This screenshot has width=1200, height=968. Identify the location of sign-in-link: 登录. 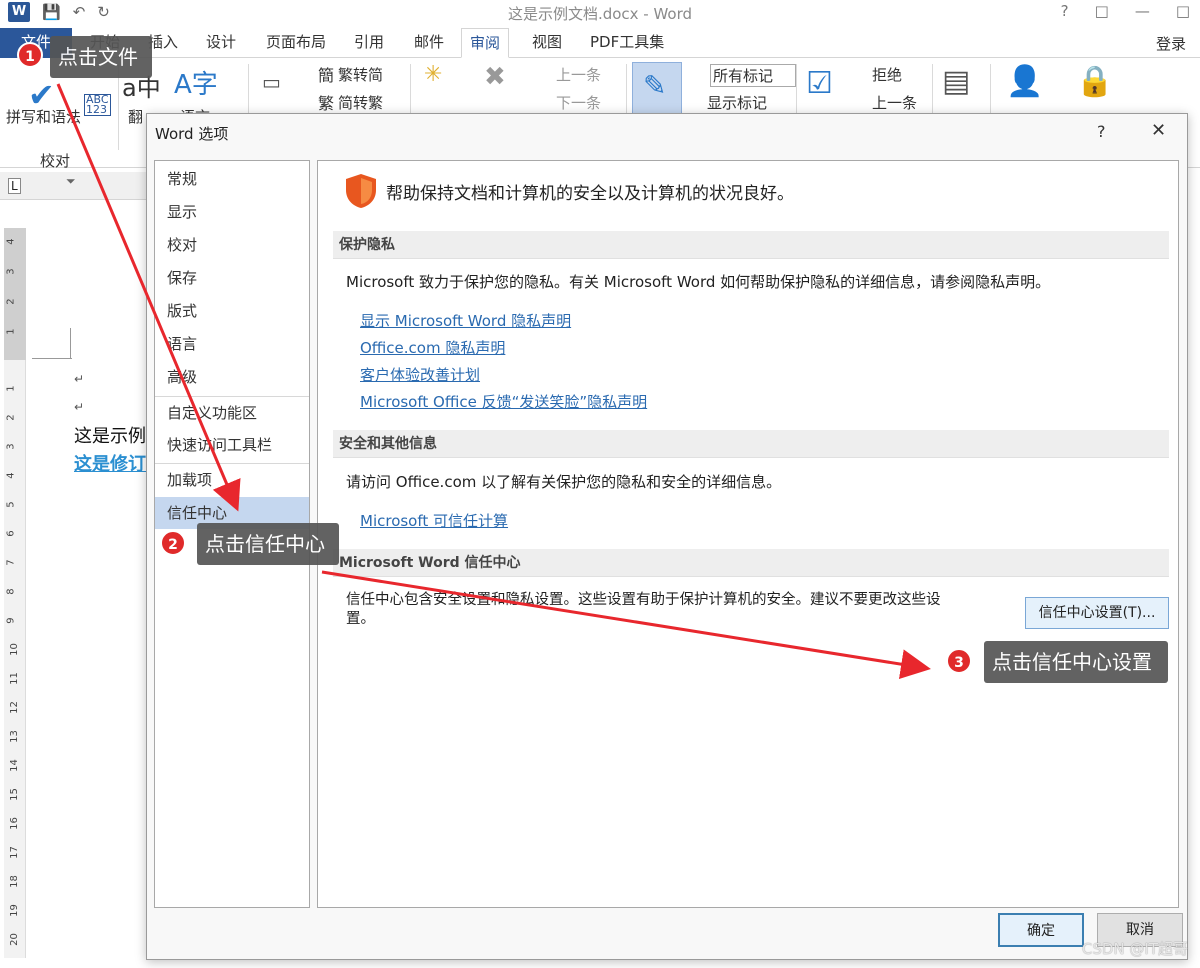
(1171, 43).